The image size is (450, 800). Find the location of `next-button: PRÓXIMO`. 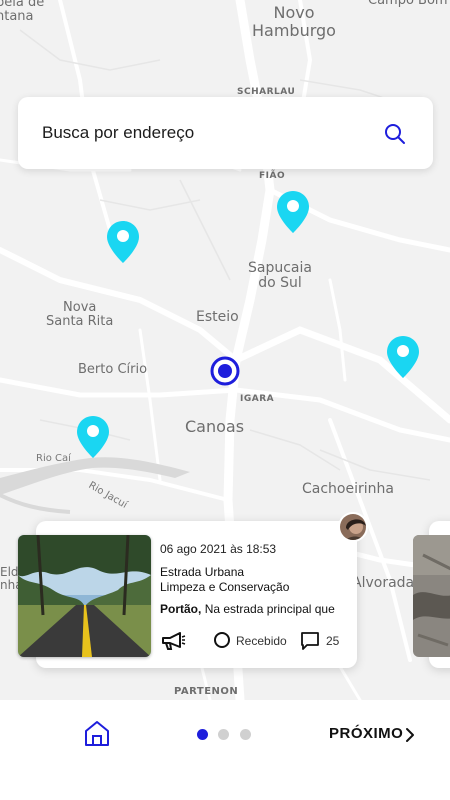

next-button: PRÓXIMO is located at coordinates (366, 733).